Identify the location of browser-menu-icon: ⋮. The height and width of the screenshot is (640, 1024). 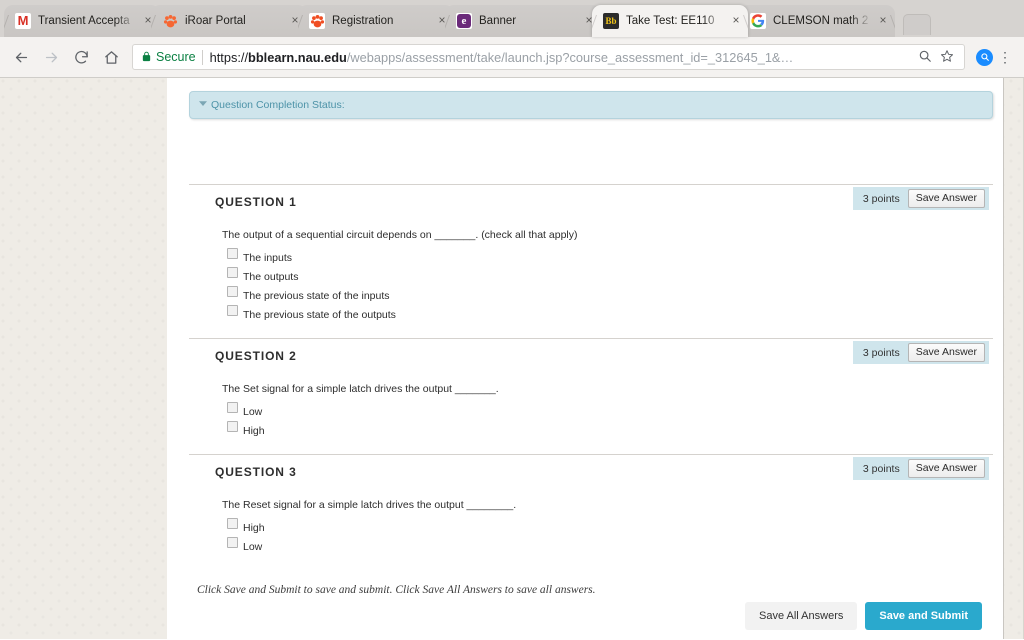
(1005, 57).